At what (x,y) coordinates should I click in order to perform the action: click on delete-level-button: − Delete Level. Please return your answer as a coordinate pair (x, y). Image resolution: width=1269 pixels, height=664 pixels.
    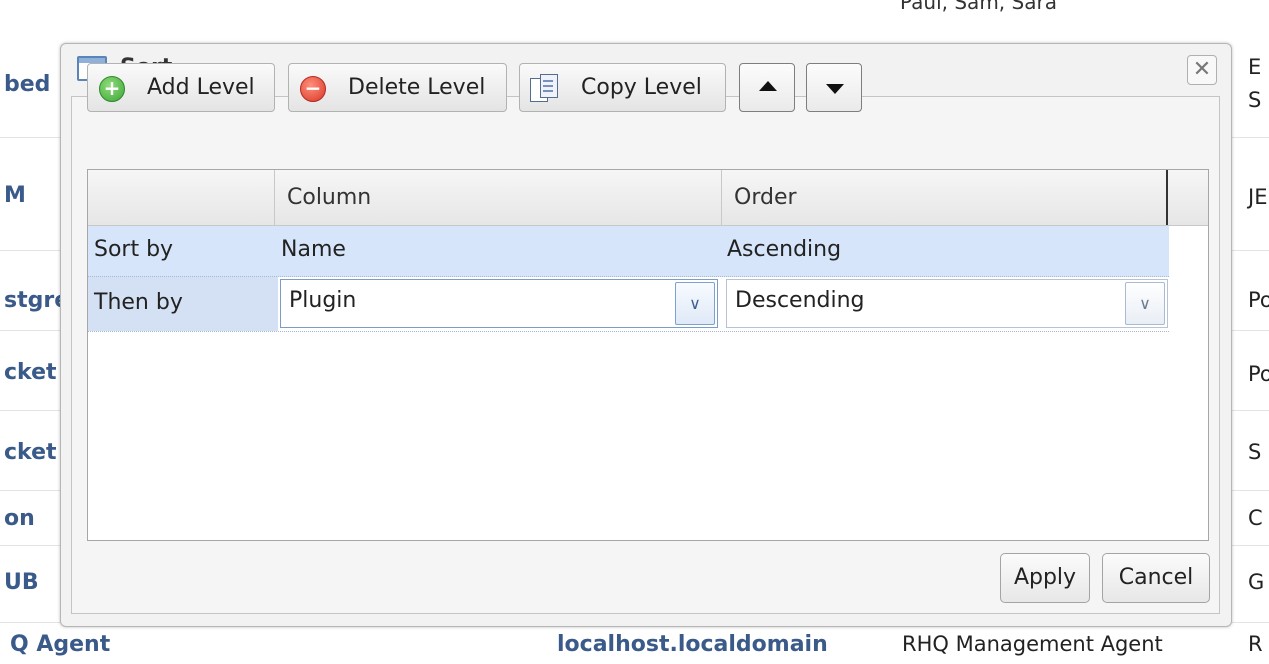
    Looking at the image, I should click on (397, 87).